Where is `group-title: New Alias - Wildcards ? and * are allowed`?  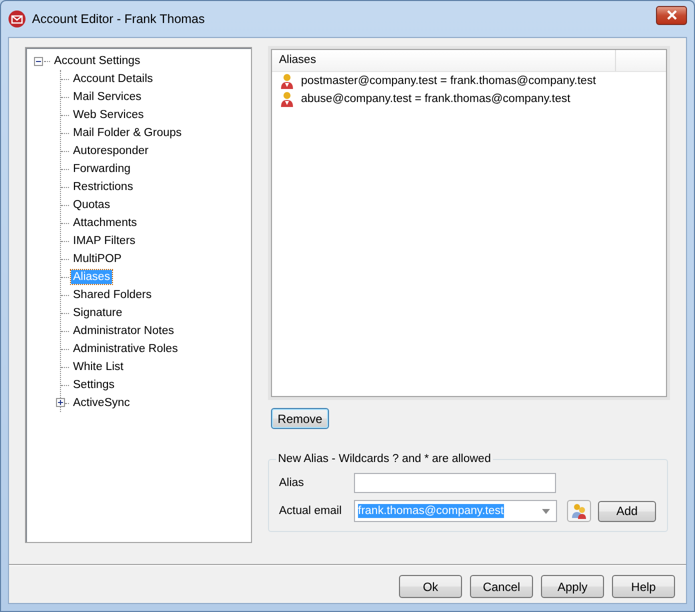 group-title: New Alias - Wildcards ? and * are allowed is located at coordinates (384, 459).